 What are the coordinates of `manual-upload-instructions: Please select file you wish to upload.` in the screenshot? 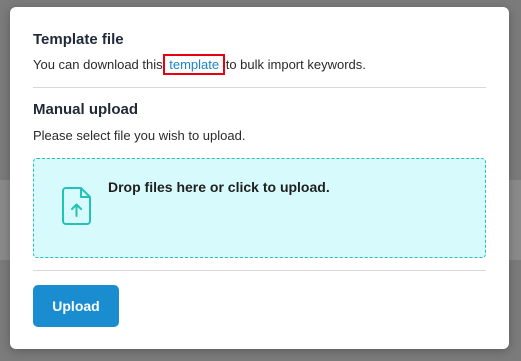 It's located at (139, 135).